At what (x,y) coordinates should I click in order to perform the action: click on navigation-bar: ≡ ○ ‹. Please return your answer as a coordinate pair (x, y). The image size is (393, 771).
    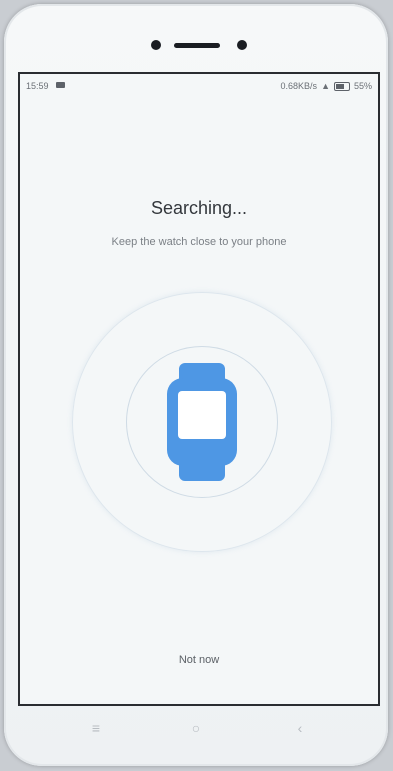
    Looking at the image, I should click on (195, 730).